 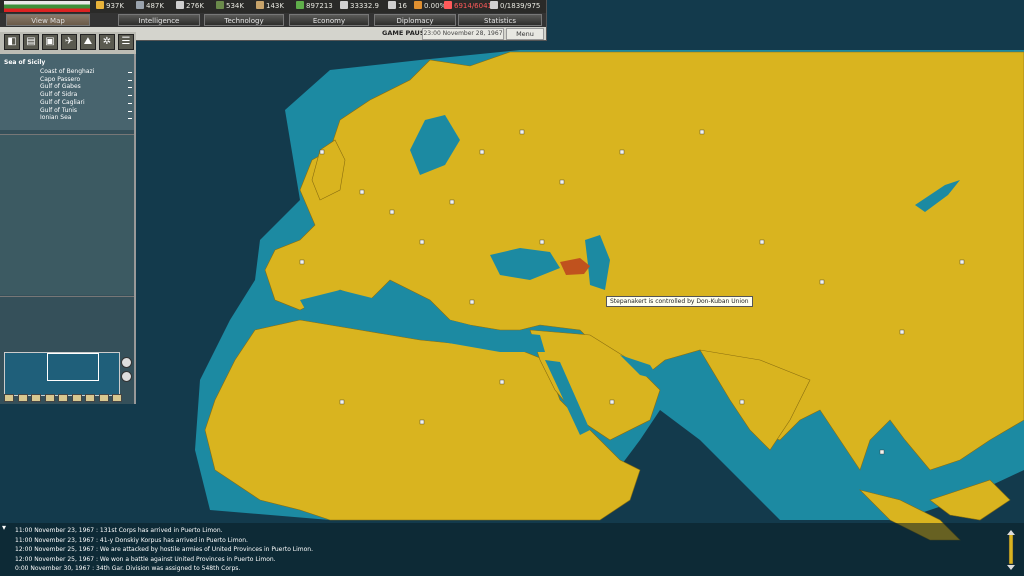 What do you see at coordinates (235, 6) in the screenshot?
I see `resource-value: 534K` at bounding box center [235, 6].